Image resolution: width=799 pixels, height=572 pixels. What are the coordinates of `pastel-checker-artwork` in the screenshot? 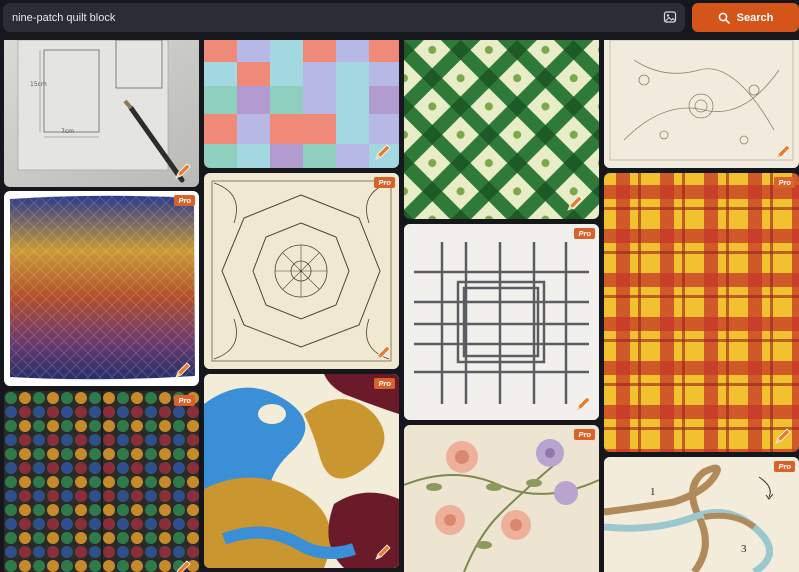 It's located at (301, 104).